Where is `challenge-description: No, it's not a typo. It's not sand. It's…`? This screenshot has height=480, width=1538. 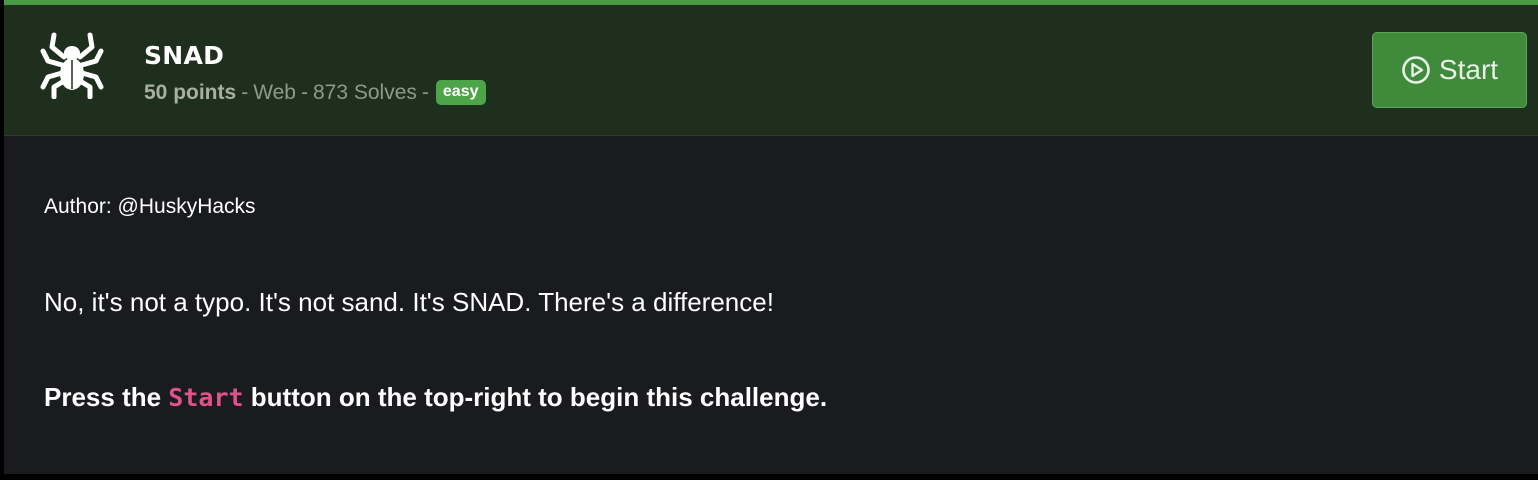
challenge-description: No, it's not a typo. It's not sand. It's… is located at coordinates (409, 302).